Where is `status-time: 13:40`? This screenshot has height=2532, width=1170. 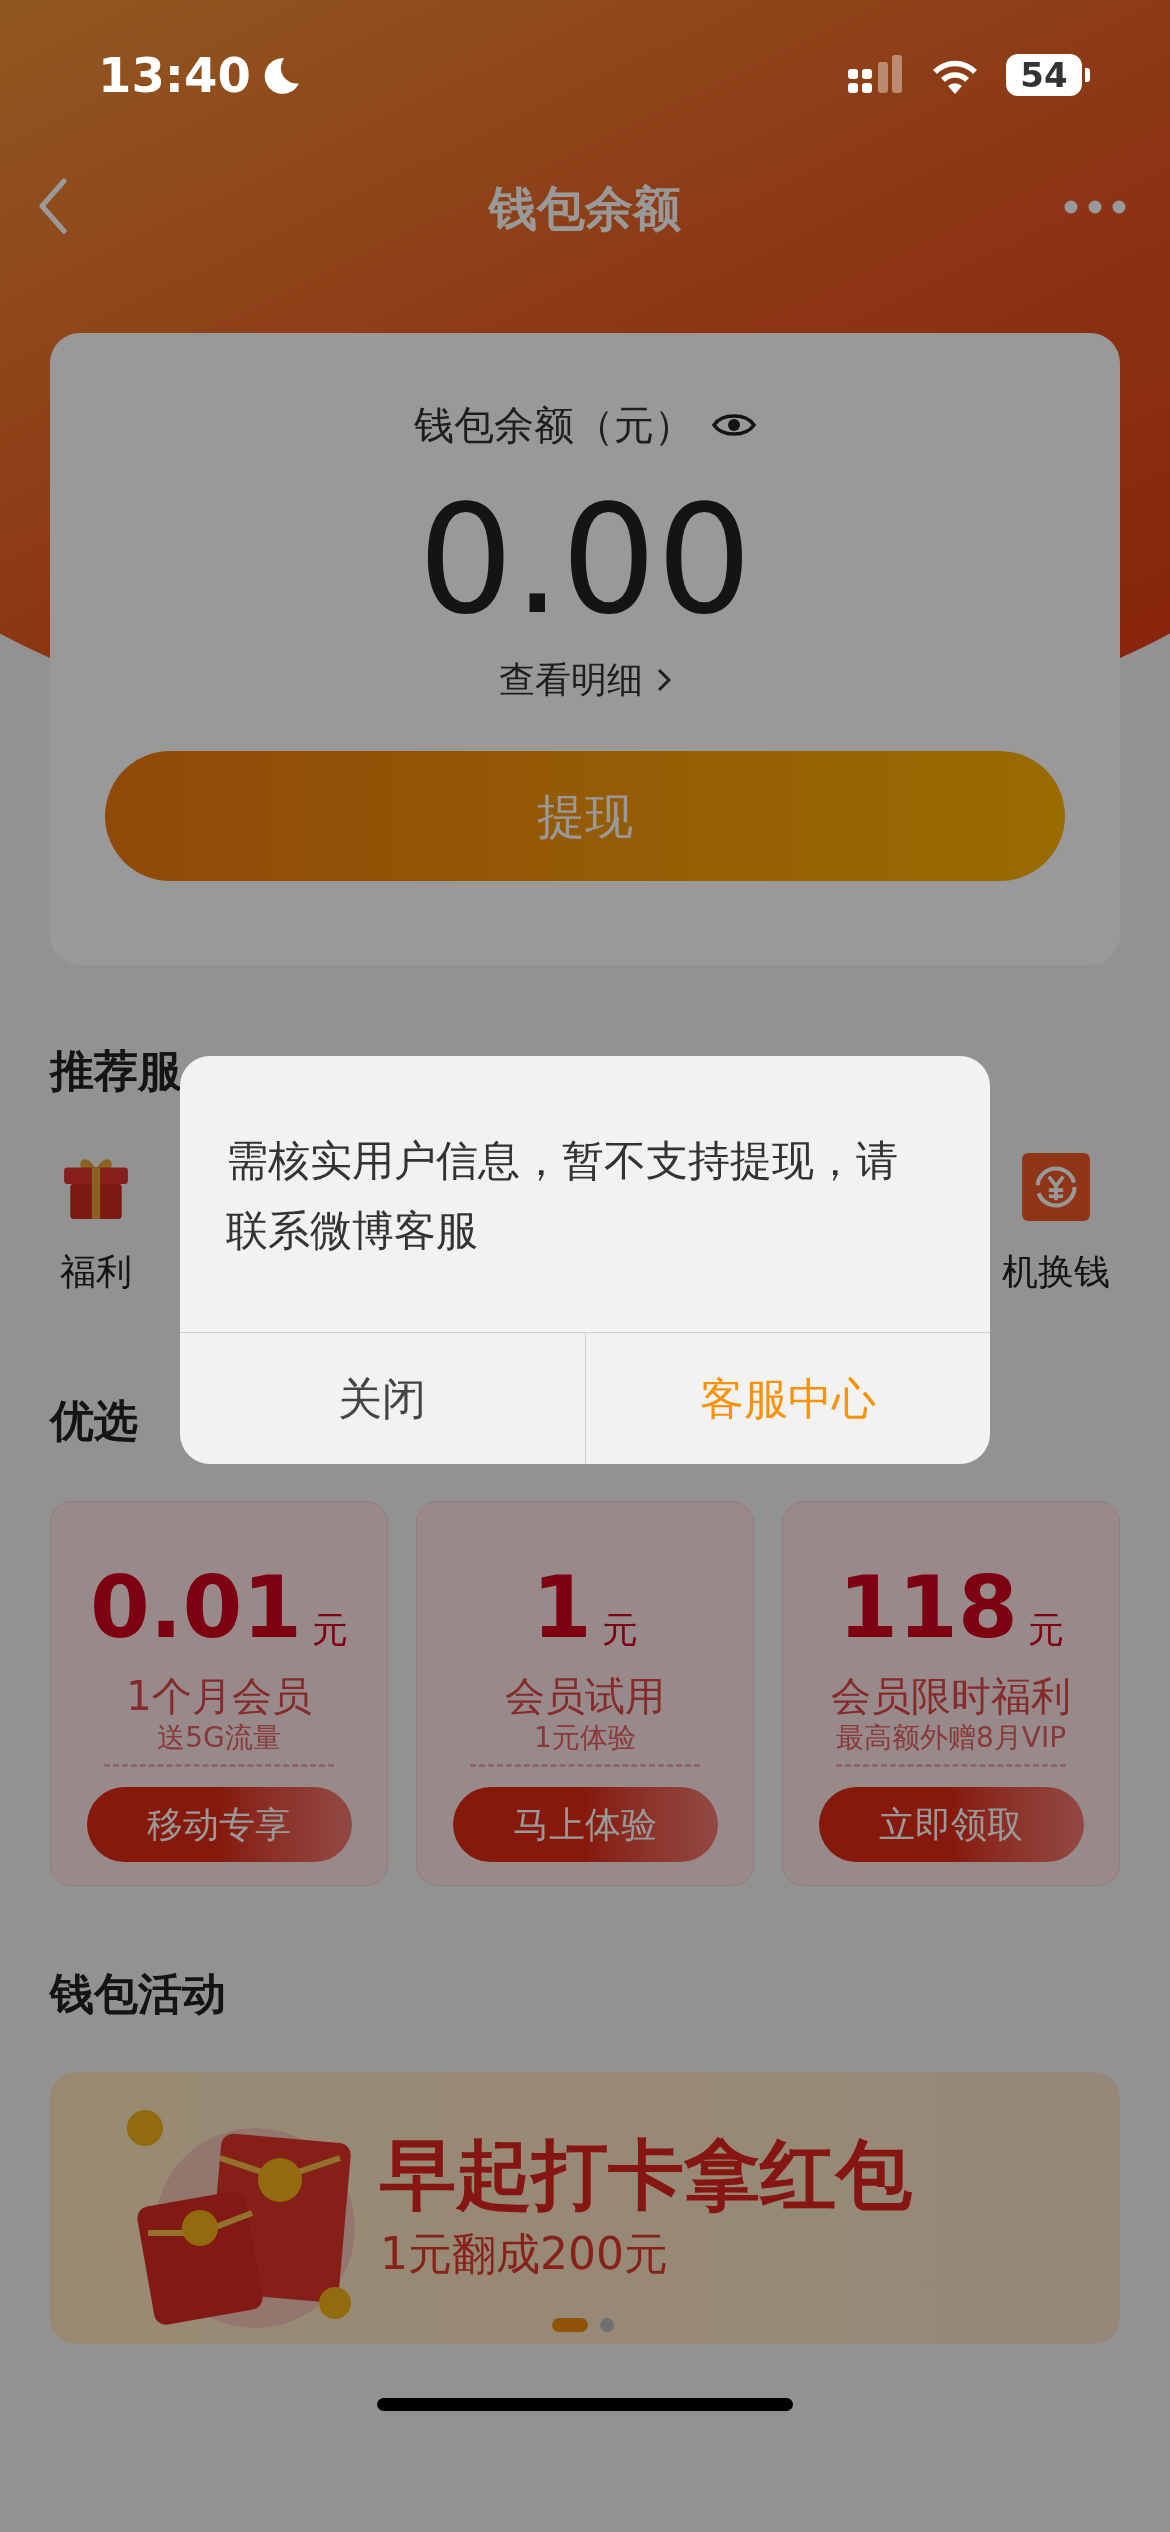 status-time: 13:40 is located at coordinates (174, 75).